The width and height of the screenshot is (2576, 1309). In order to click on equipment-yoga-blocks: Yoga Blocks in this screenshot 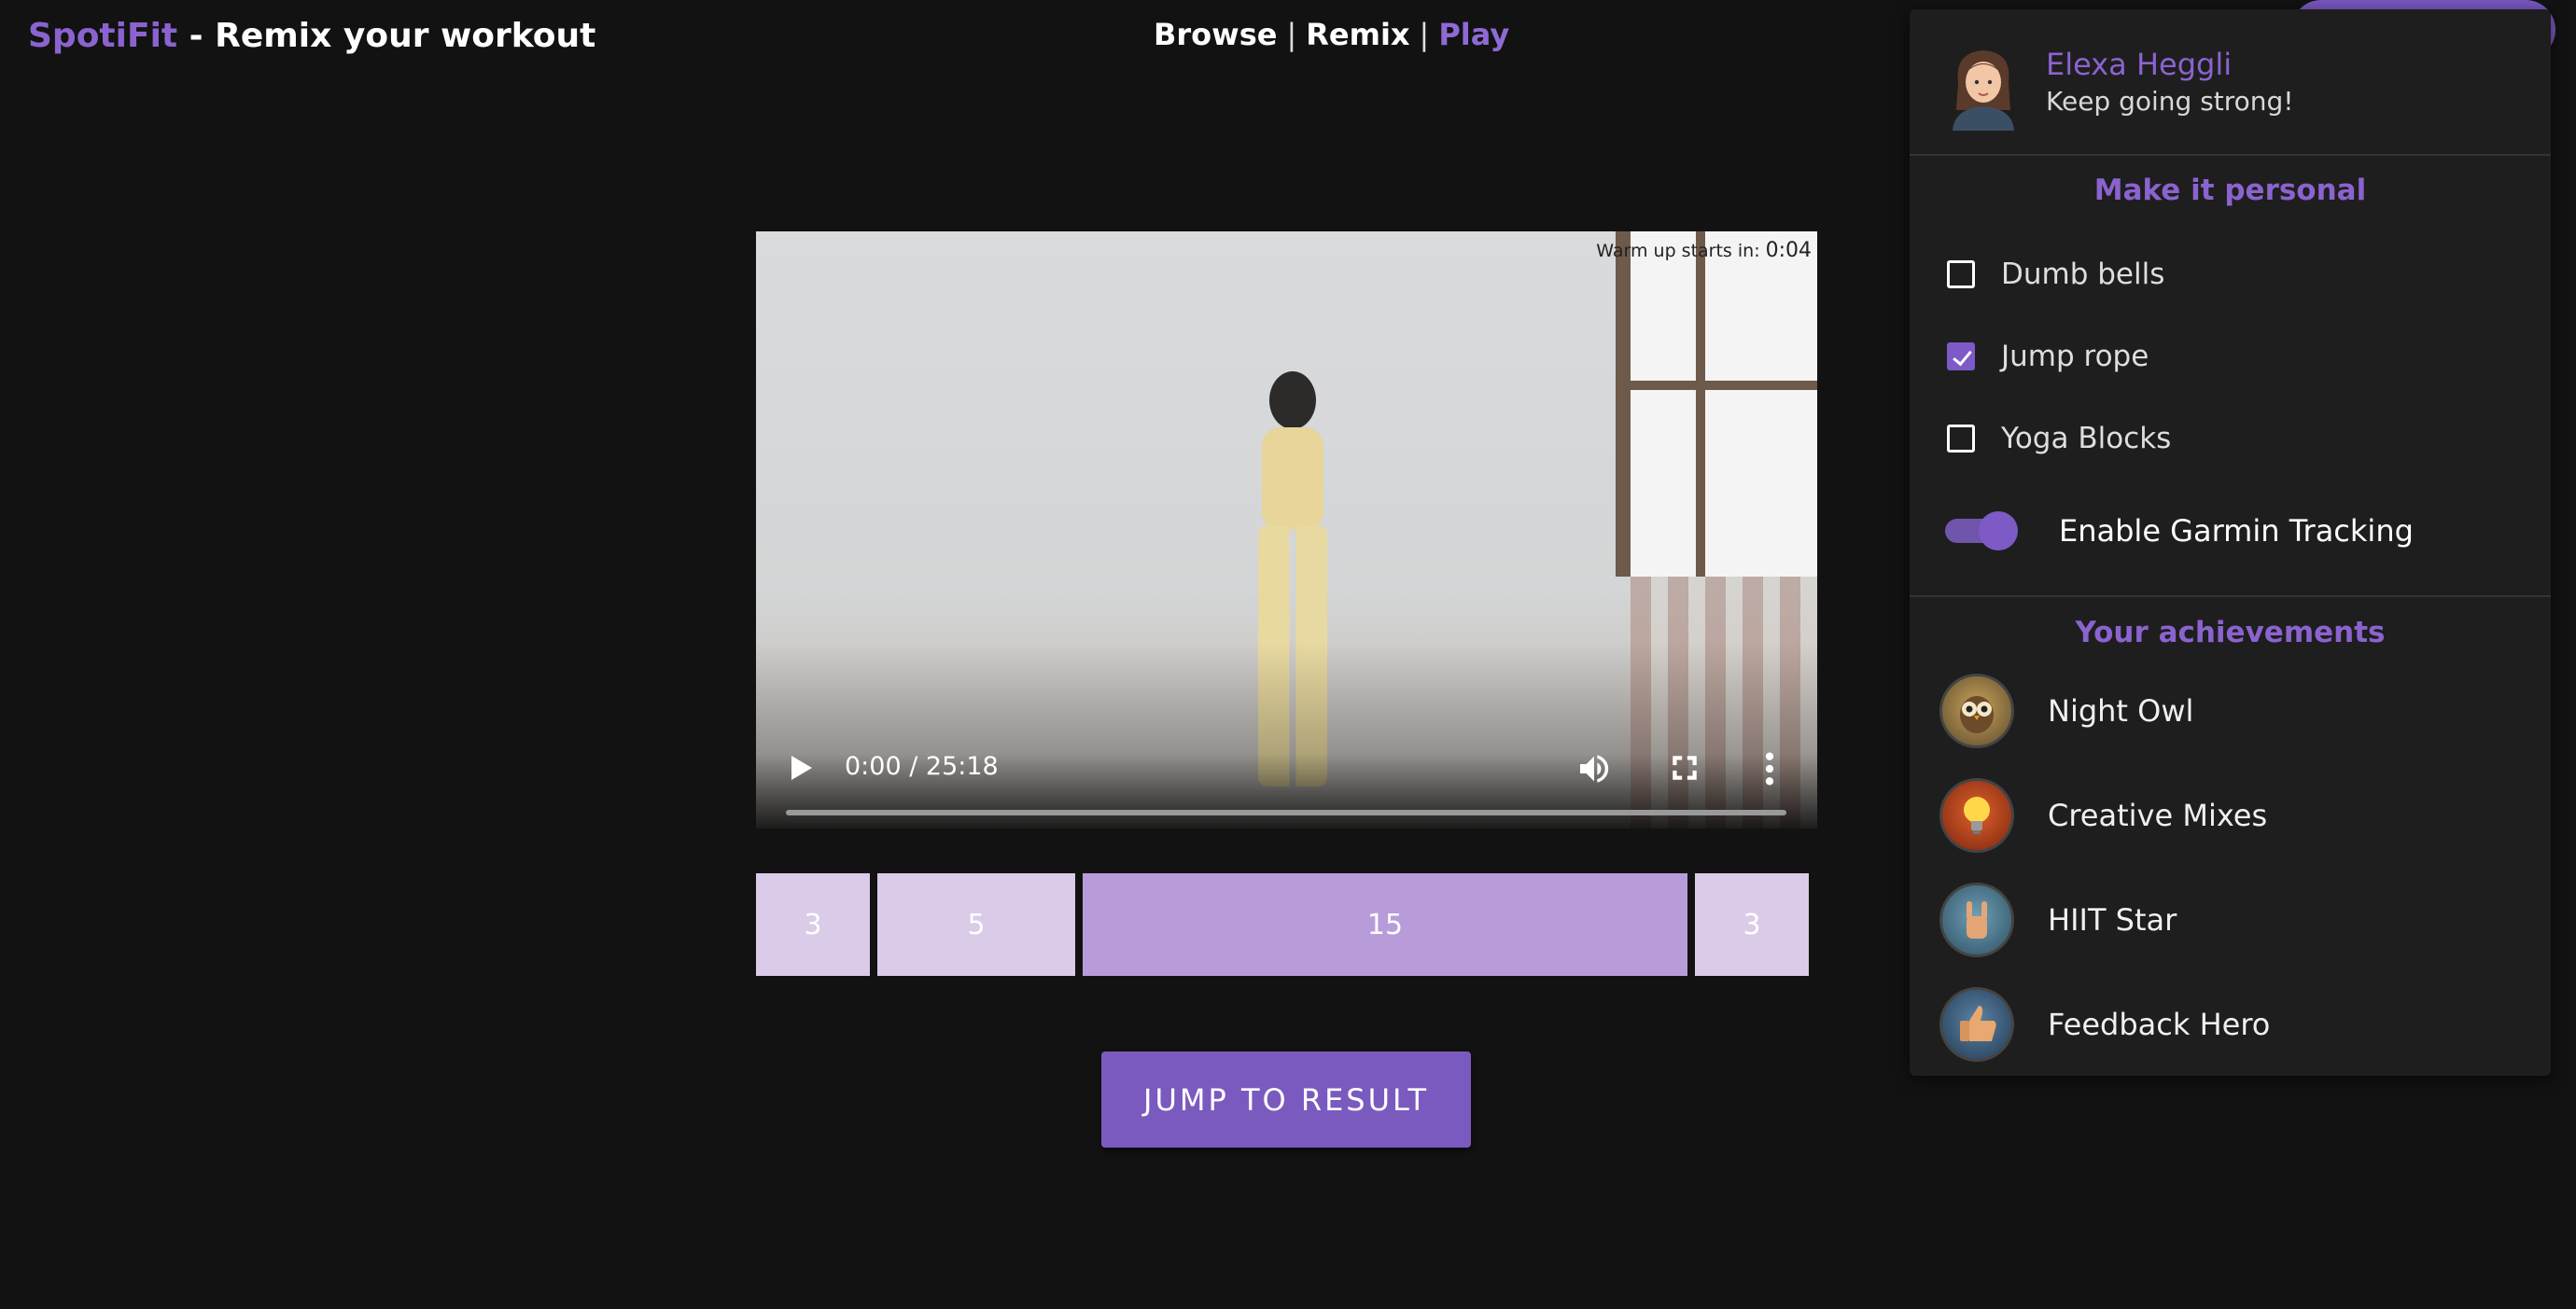, I will do `click(2059, 438)`.